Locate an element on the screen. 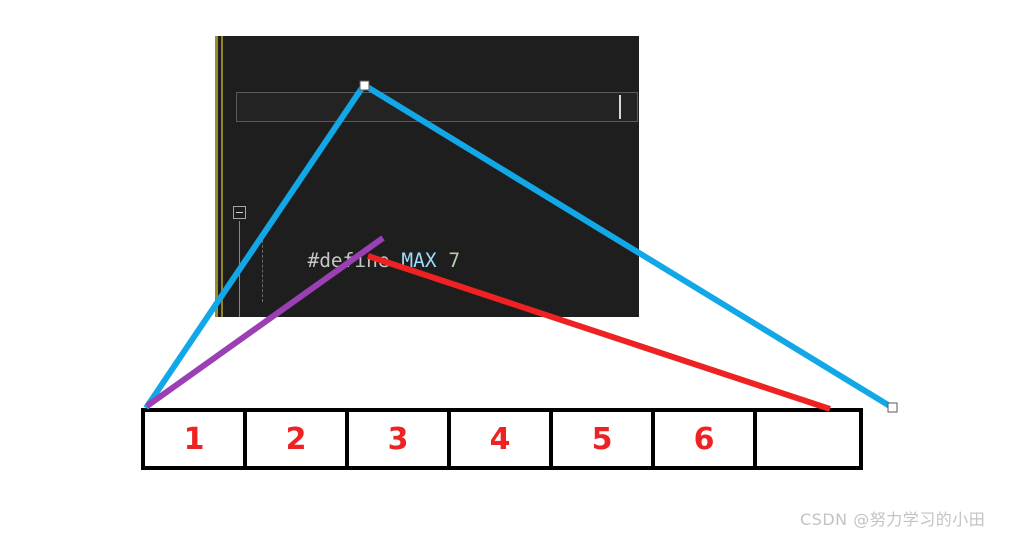 Image resolution: width=1025 pixels, height=535 pixels. csdn-watermark: CSDN @努力学习的小田 is located at coordinates (893, 519).